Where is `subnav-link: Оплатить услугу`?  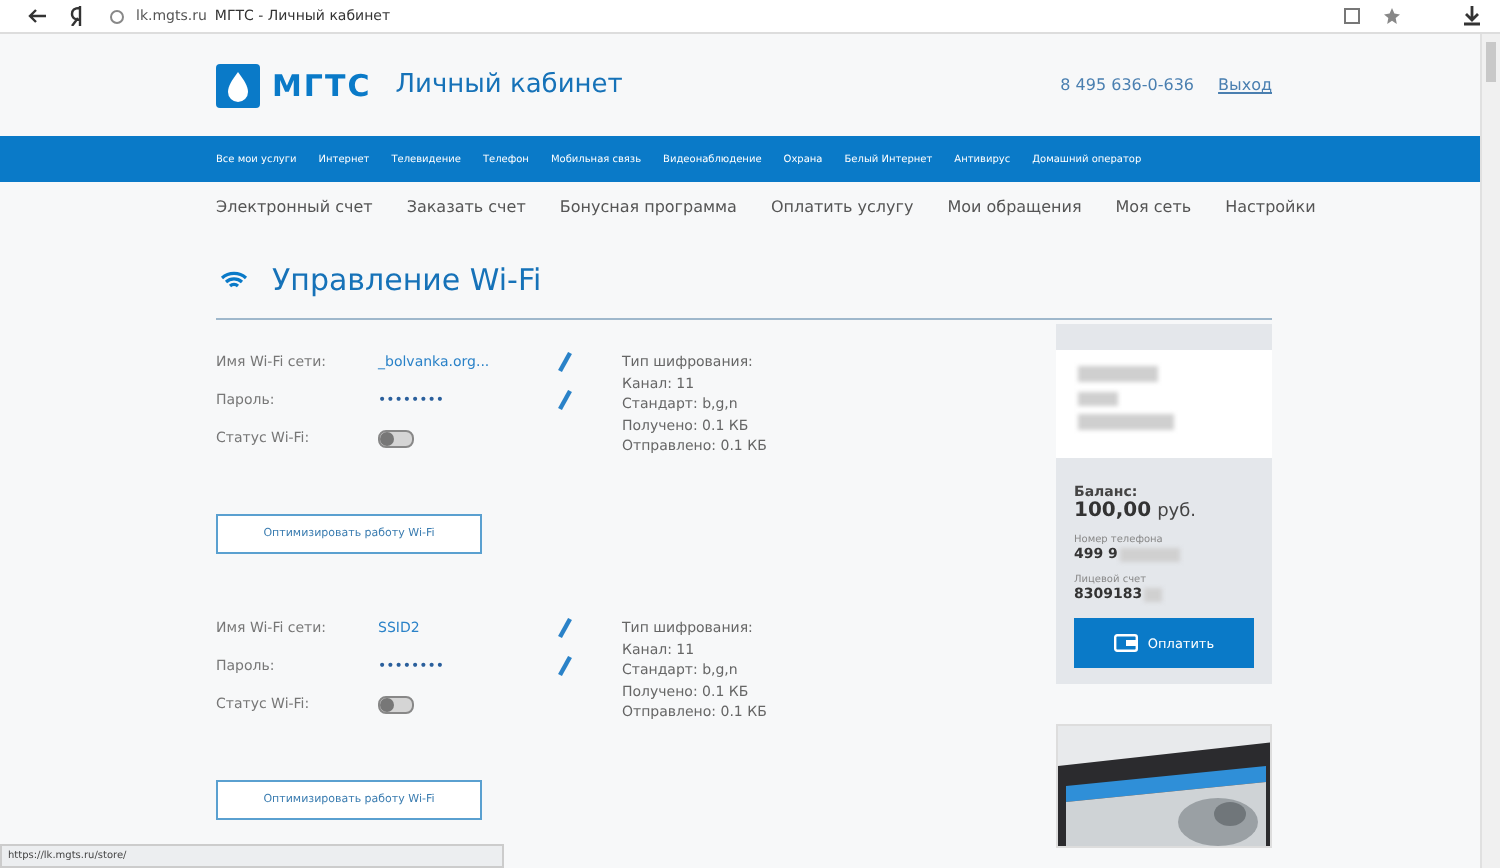 subnav-link: Оплатить услугу is located at coordinates (842, 207).